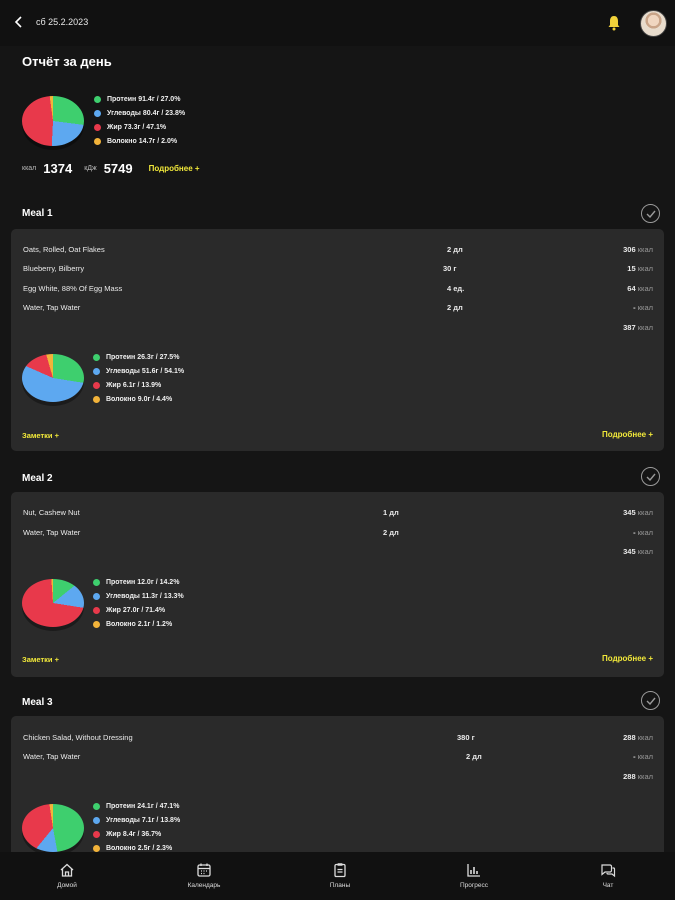 The height and width of the screenshot is (900, 675). I want to click on legend-label: Волокно 2.5г / 2.3%, so click(139, 848).